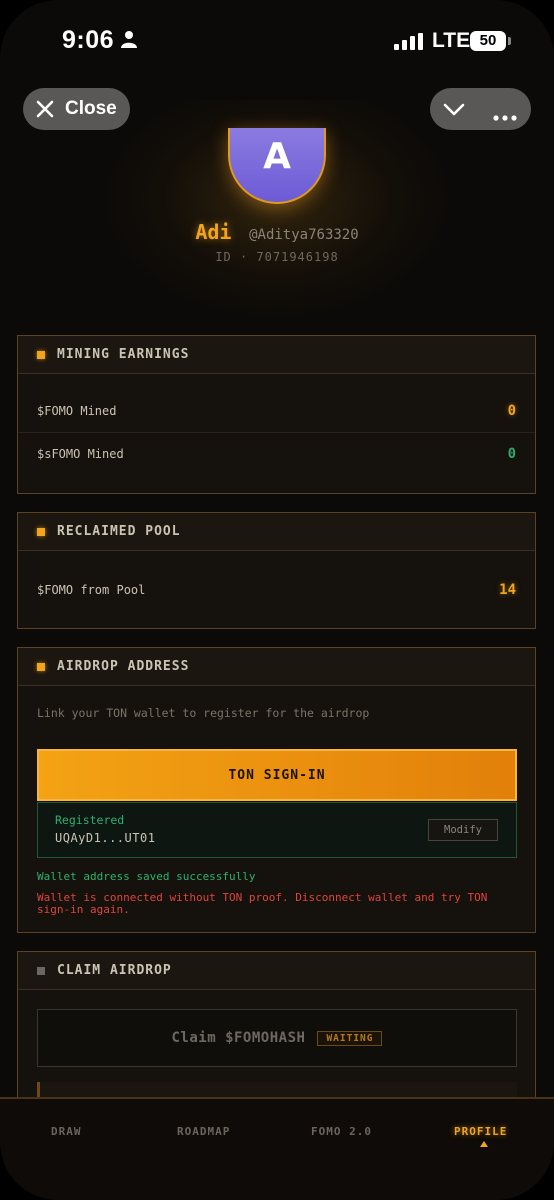 This screenshot has height=1200, width=554. What do you see at coordinates (203, 1131) in the screenshot?
I see `nav-item-roadmap: ROADMAP` at bounding box center [203, 1131].